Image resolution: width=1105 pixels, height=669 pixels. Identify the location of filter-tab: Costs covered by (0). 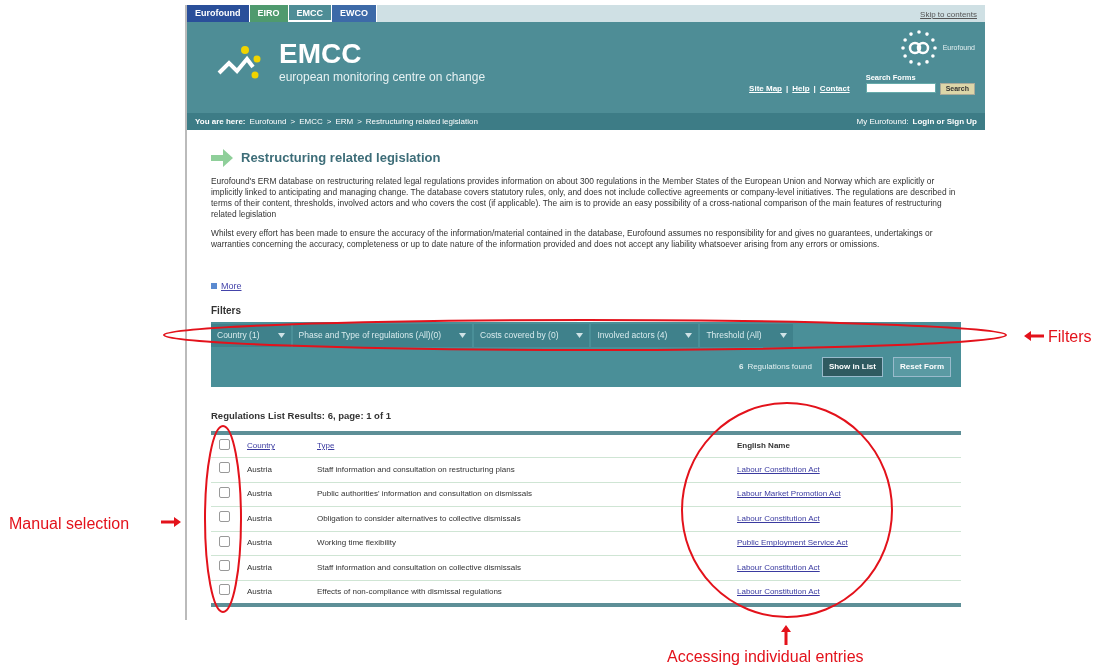
(532, 335).